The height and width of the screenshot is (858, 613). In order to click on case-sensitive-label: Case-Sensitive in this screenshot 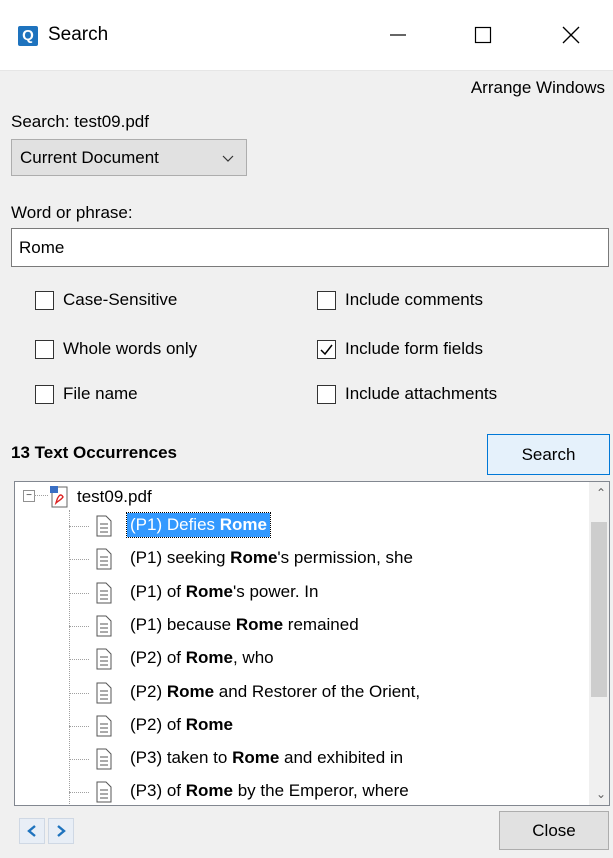, I will do `click(120, 299)`.